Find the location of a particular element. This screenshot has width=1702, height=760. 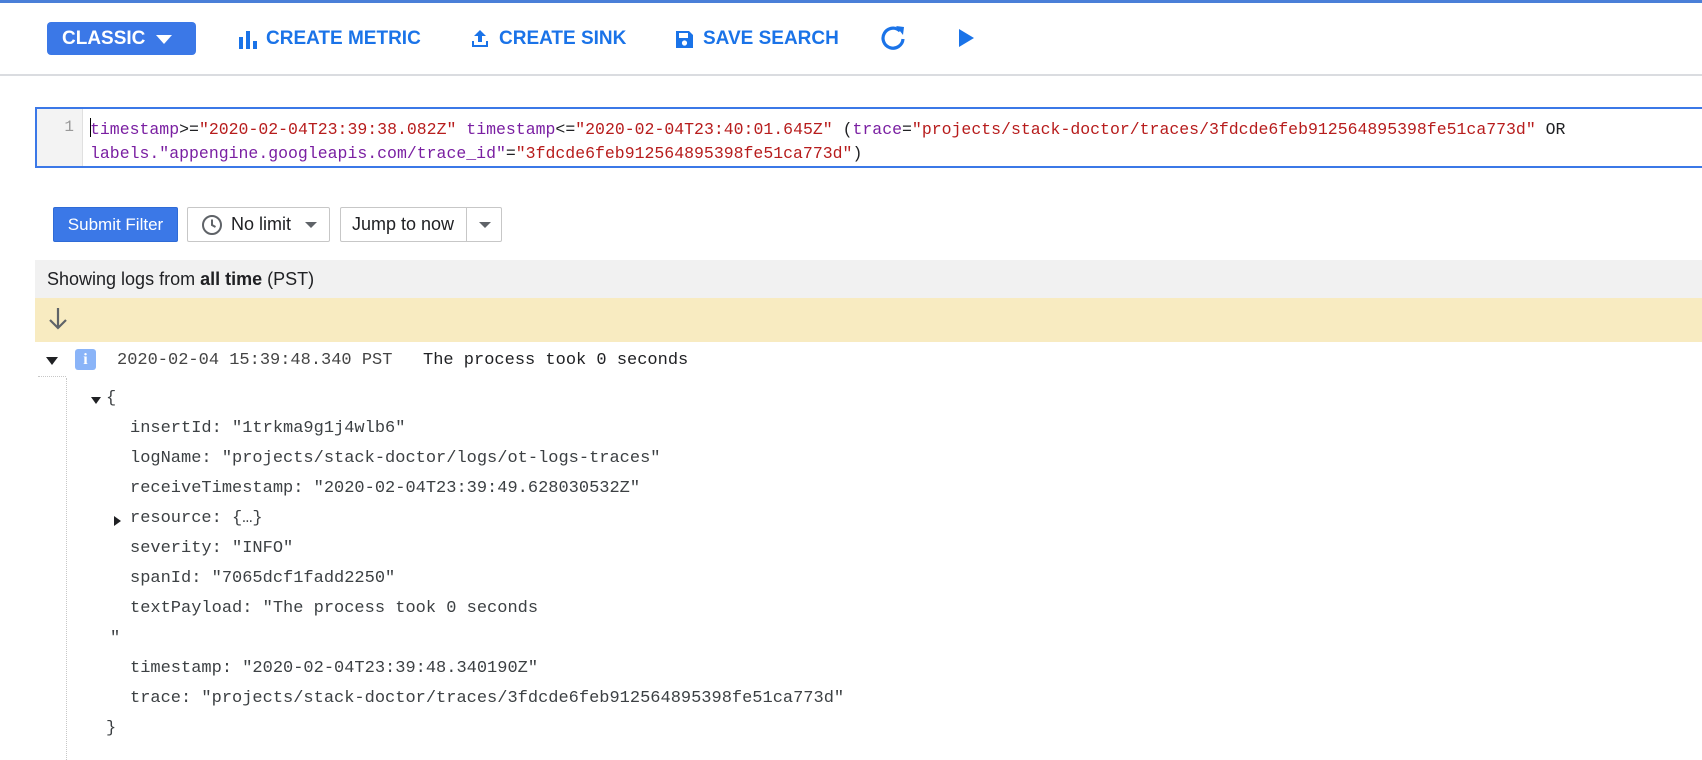

jump-to-now-label: Jump to now is located at coordinates (403, 224).